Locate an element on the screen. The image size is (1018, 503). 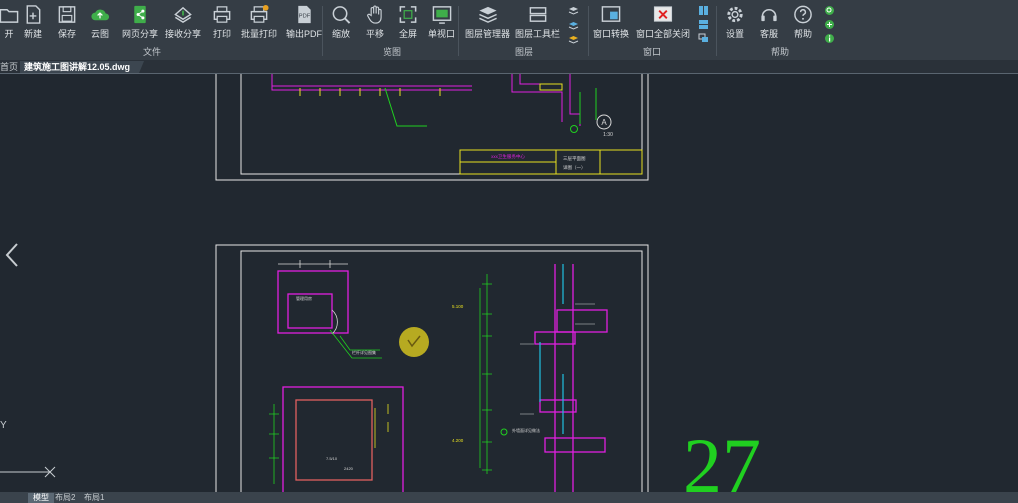
export-pdf-button: PDF 输出PDF is located at coordinates (304, 22).